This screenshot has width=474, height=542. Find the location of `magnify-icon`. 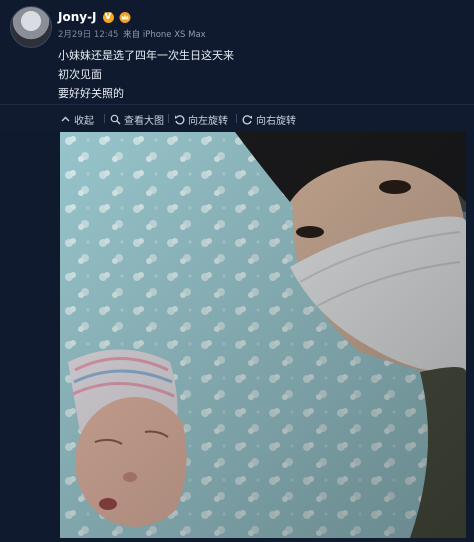

magnify-icon is located at coordinates (115, 119).